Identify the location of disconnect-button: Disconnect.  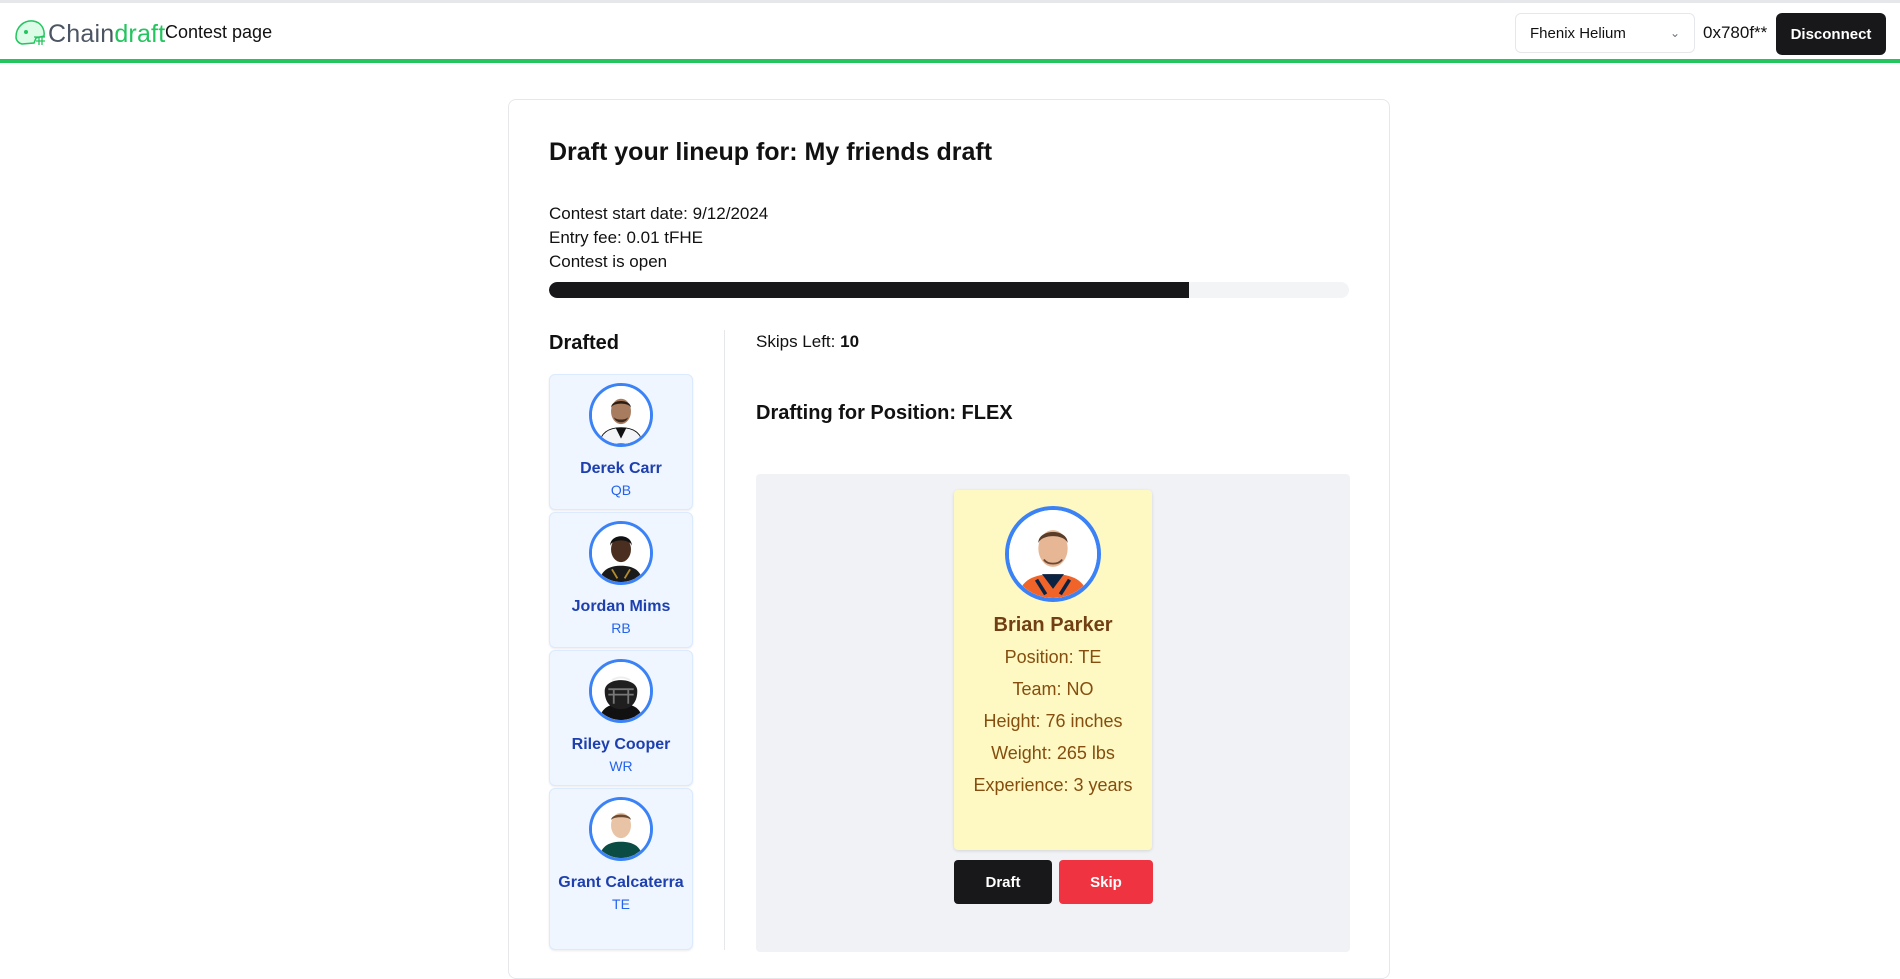
(1831, 34).